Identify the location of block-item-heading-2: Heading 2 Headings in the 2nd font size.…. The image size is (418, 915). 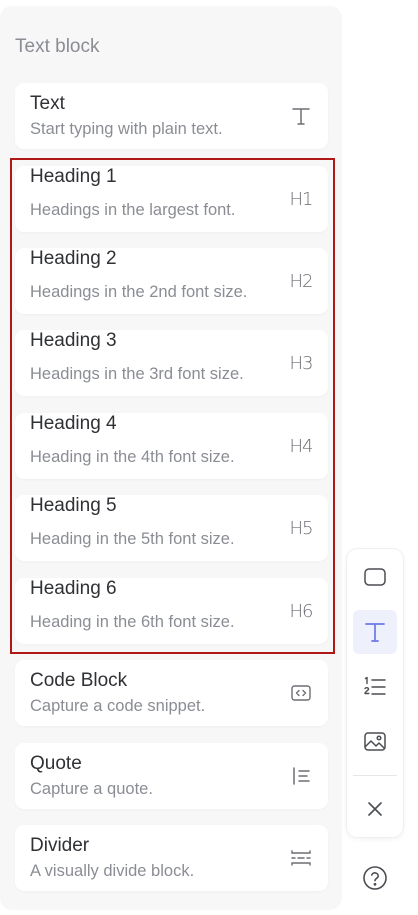
(171, 281).